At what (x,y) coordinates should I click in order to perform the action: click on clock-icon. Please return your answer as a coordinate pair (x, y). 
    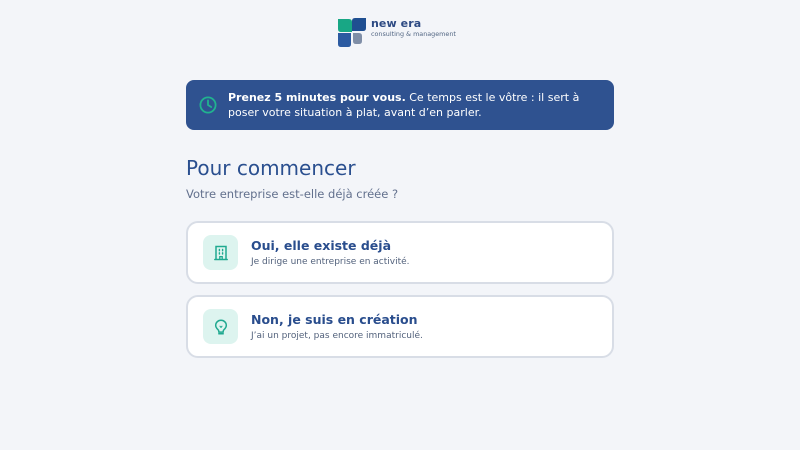
    Looking at the image, I should click on (208, 105).